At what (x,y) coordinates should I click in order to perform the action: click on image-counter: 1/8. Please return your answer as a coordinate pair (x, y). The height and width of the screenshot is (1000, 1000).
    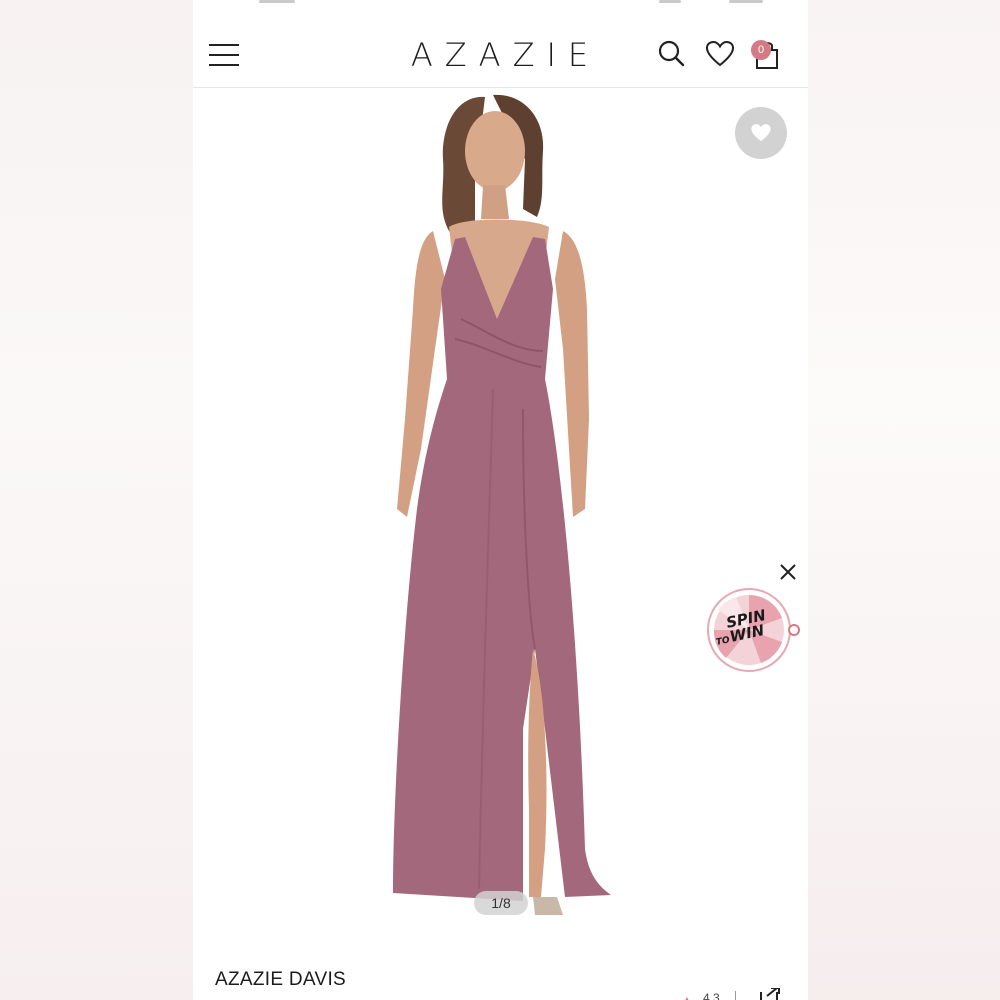
    Looking at the image, I should click on (501, 903).